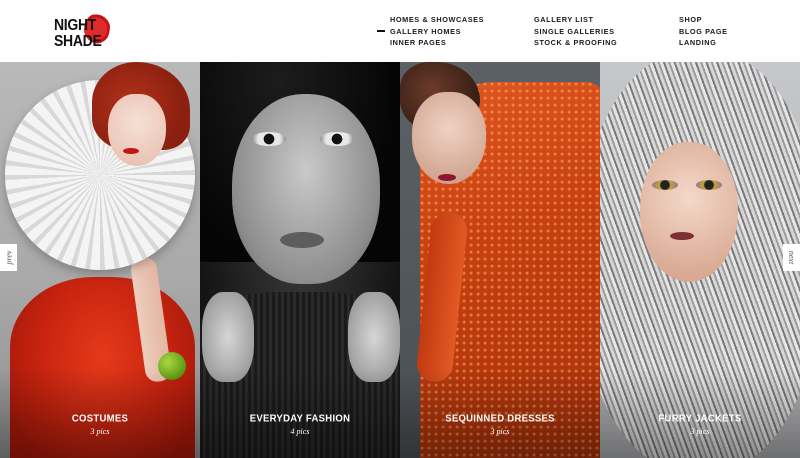  What do you see at coordinates (381, 31) in the screenshot?
I see `active-menu-indicator` at bounding box center [381, 31].